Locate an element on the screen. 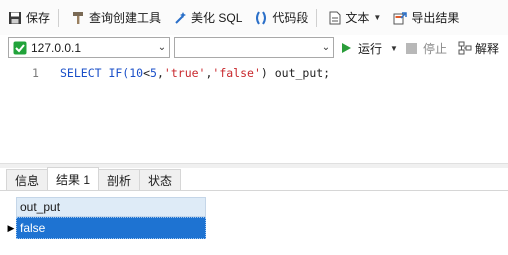  code-string: 'true' is located at coordinates (184, 73).